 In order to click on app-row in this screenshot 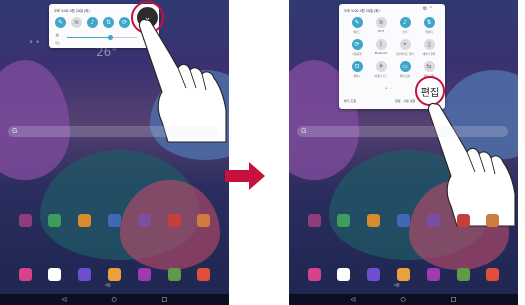, I will do `click(114, 220)`.